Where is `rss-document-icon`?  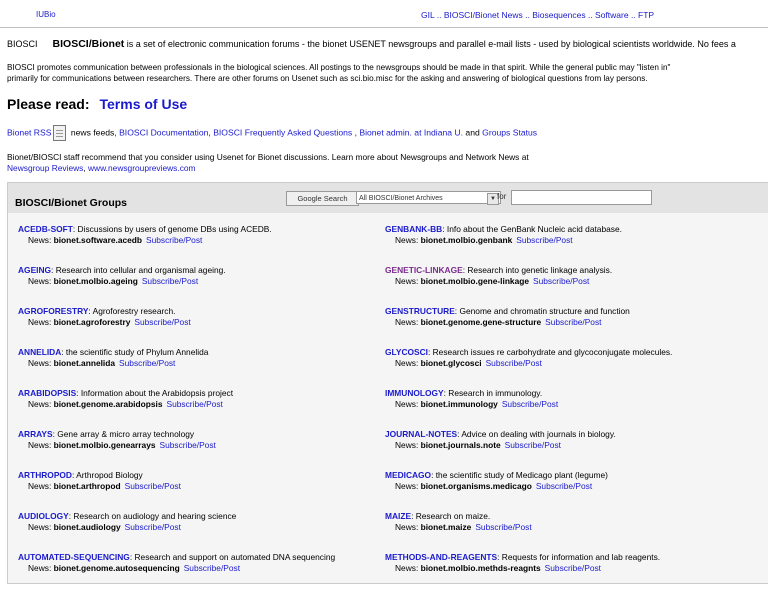
rss-document-icon is located at coordinates (60, 133).